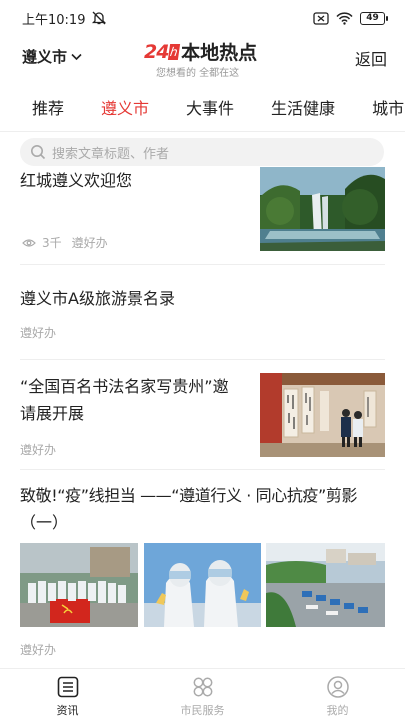 The image size is (405, 720). I want to click on article-card: 红城遵义欢迎您 3千 遵好办, so click(202, 215).